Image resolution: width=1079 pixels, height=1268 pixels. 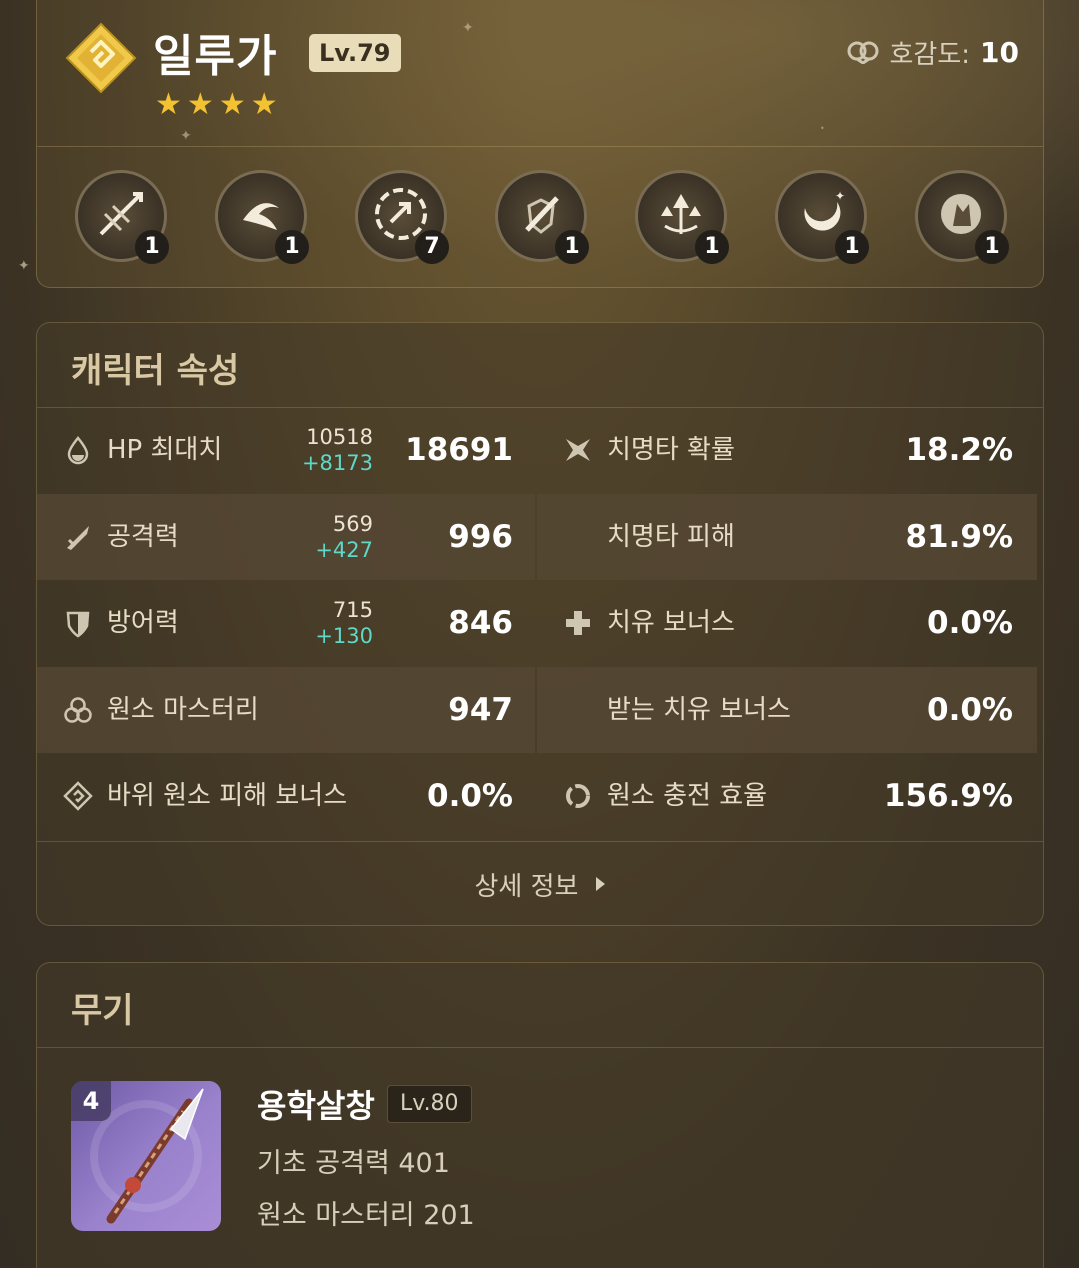 I want to click on stat-crit-dmg: 치명타 피해 81.9%, so click(x=787, y=536).